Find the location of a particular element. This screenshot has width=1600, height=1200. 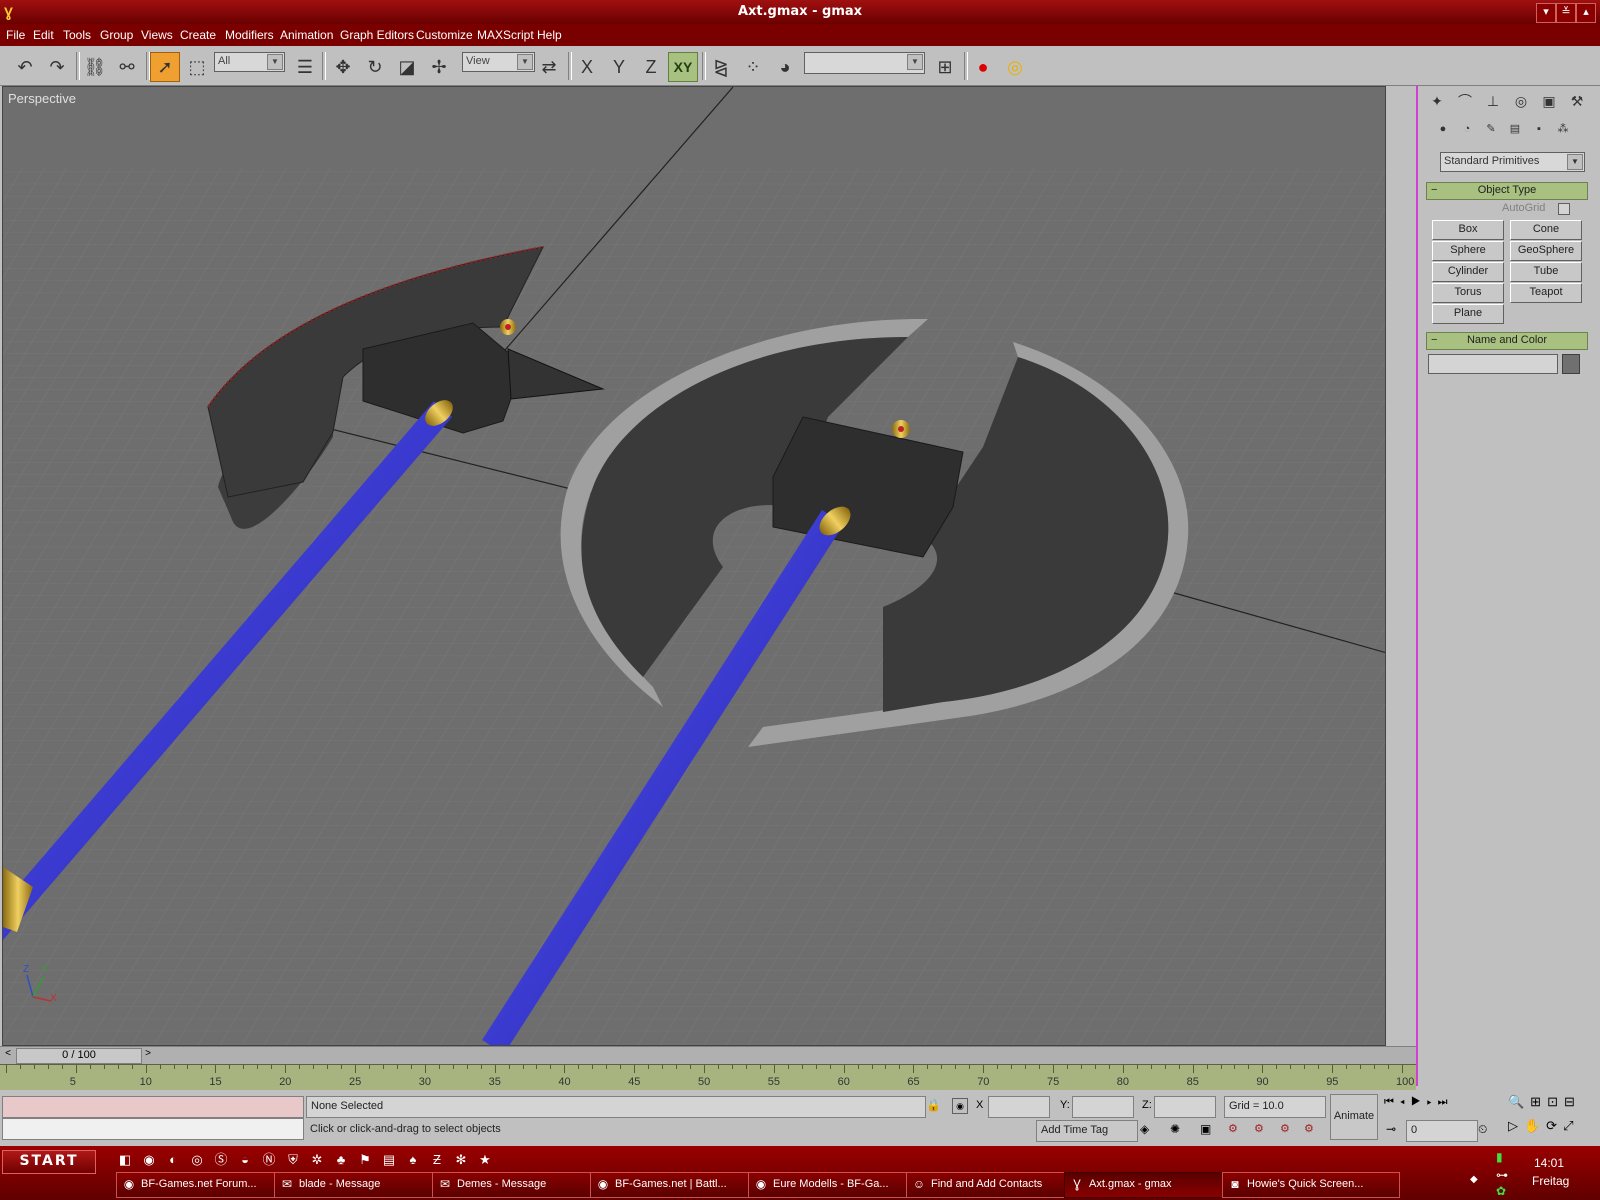

z-app-icon: Ƶ is located at coordinates (437, 1160).